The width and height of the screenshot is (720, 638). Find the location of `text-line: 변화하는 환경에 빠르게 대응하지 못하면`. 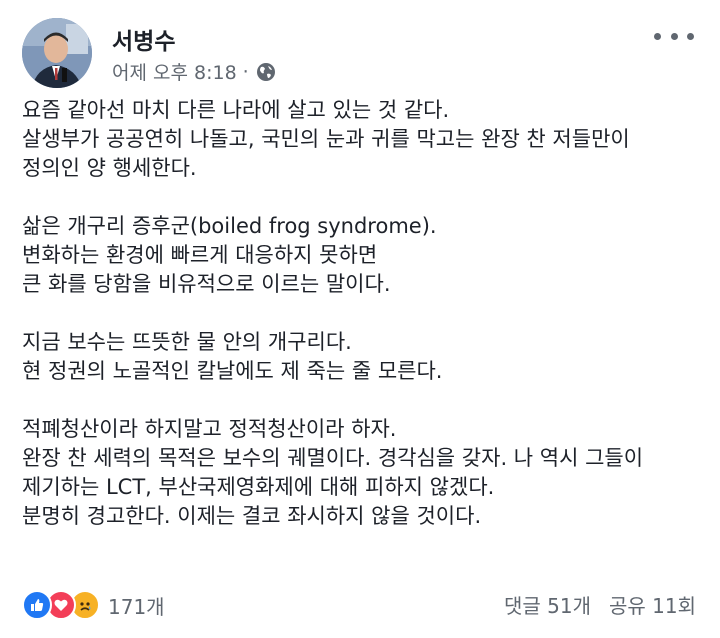

text-line: 변화하는 환경에 빠르게 대응하지 못하면 is located at coordinates (200, 255).